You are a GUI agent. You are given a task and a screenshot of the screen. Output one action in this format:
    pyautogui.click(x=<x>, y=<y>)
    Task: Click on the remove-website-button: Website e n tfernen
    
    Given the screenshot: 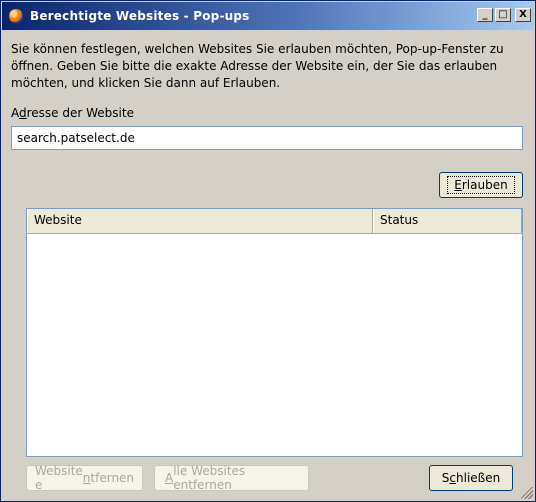 What is the action you would take?
    pyautogui.click(x=84, y=478)
    